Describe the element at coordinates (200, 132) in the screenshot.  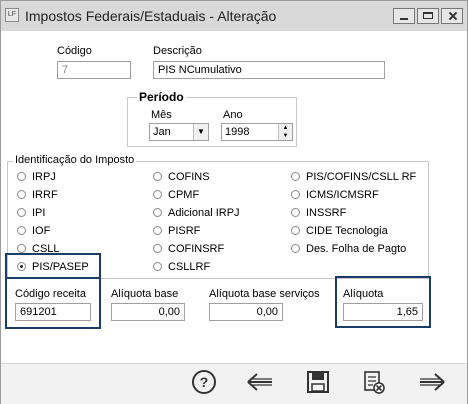
I see `chevron-down-icon: ▼` at that location.